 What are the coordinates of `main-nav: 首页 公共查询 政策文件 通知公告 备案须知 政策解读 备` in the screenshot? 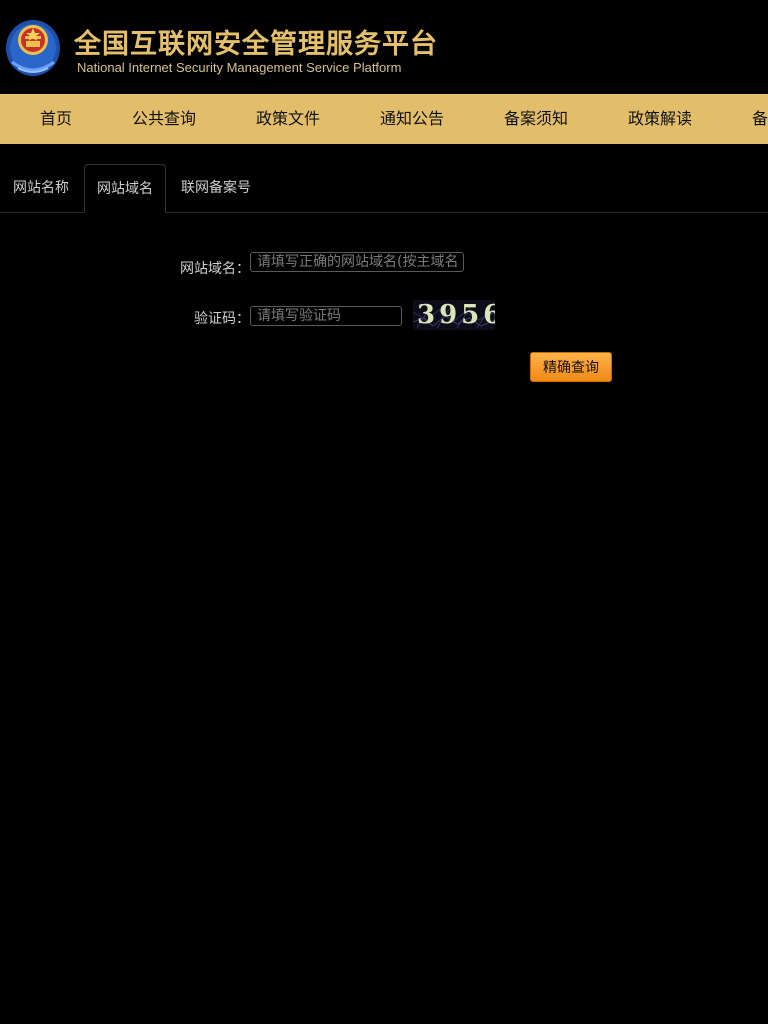 It's located at (384, 119).